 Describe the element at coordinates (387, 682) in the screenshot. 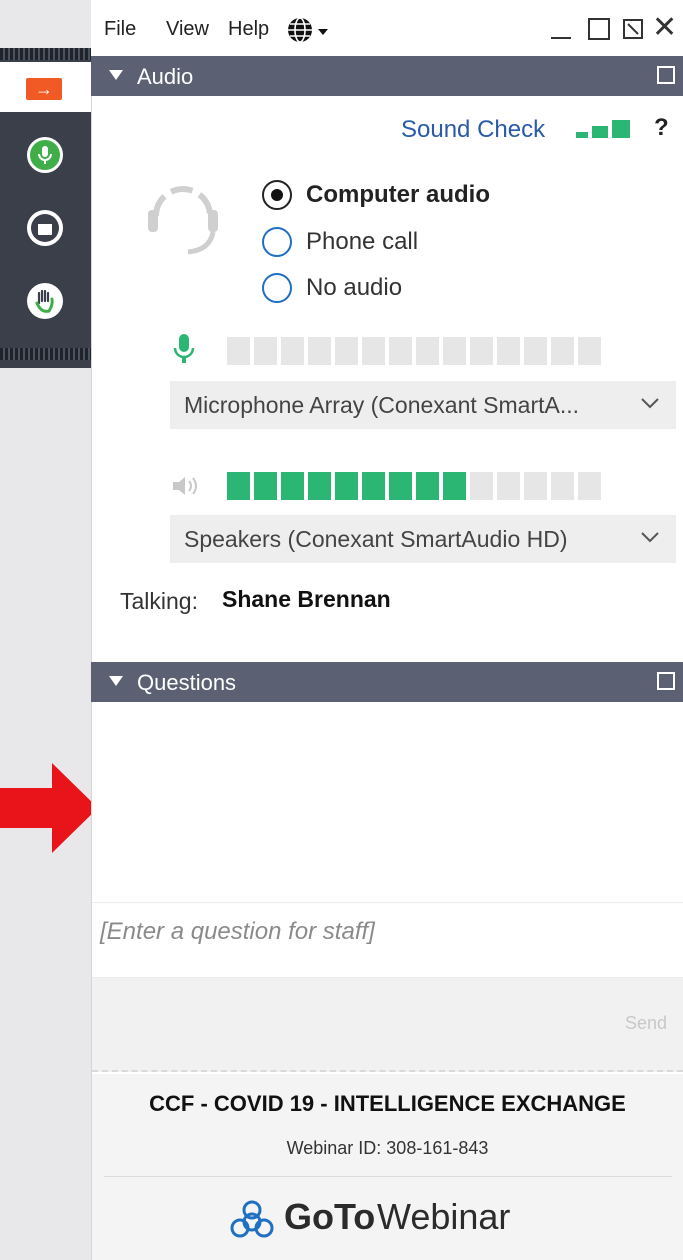

I see `questions-section-header: Questions` at that location.